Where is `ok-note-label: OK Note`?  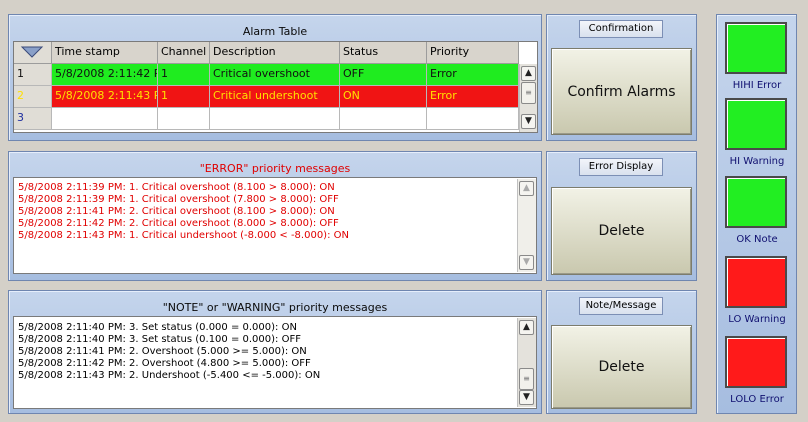 ok-note-label: OK Note is located at coordinates (757, 239).